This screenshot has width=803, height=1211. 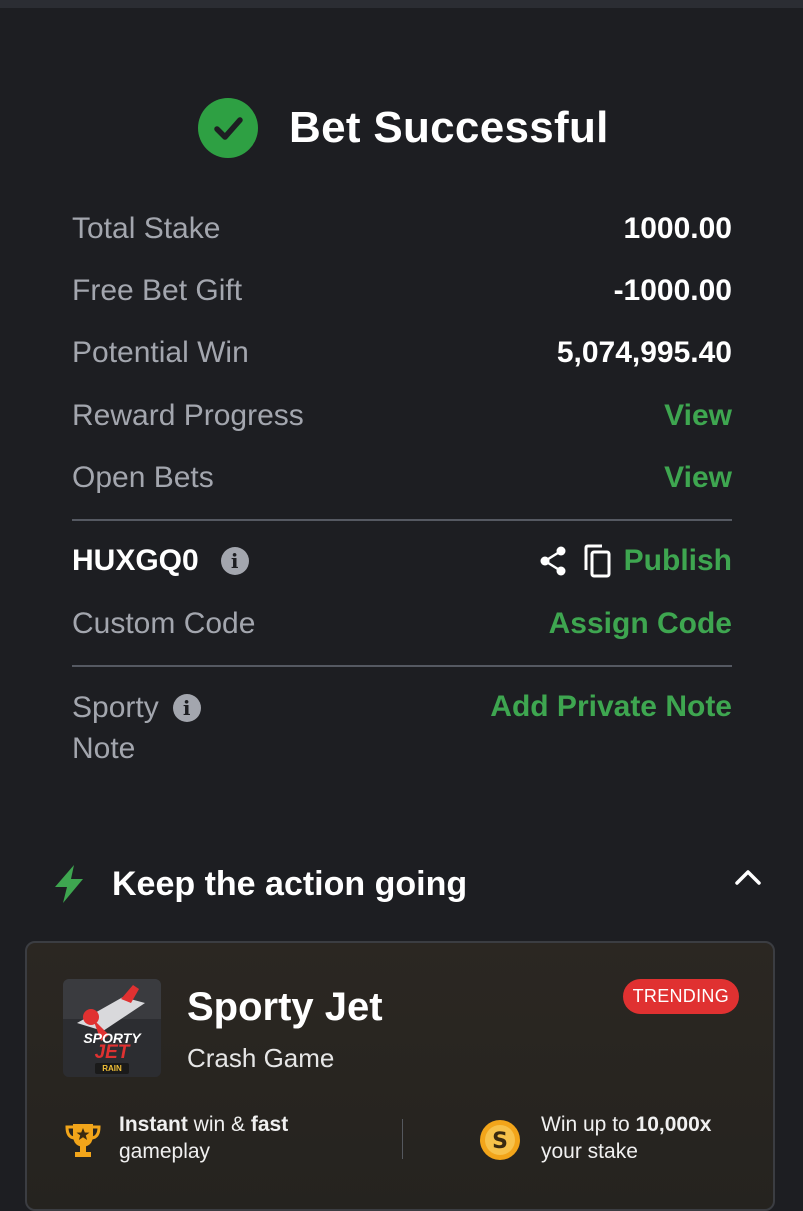 What do you see at coordinates (203, 1138) in the screenshot?
I see `feature-instant-win-text: Instant win & fast gameplay` at bounding box center [203, 1138].